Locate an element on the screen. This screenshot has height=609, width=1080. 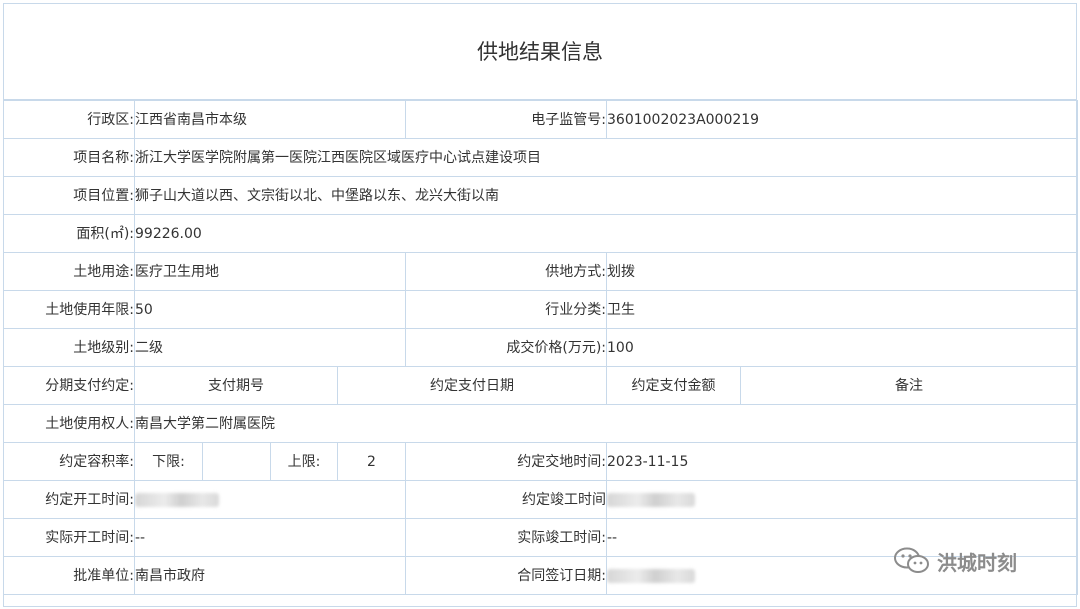
watermark: 洪城时刻 is located at coordinates (955, 561).